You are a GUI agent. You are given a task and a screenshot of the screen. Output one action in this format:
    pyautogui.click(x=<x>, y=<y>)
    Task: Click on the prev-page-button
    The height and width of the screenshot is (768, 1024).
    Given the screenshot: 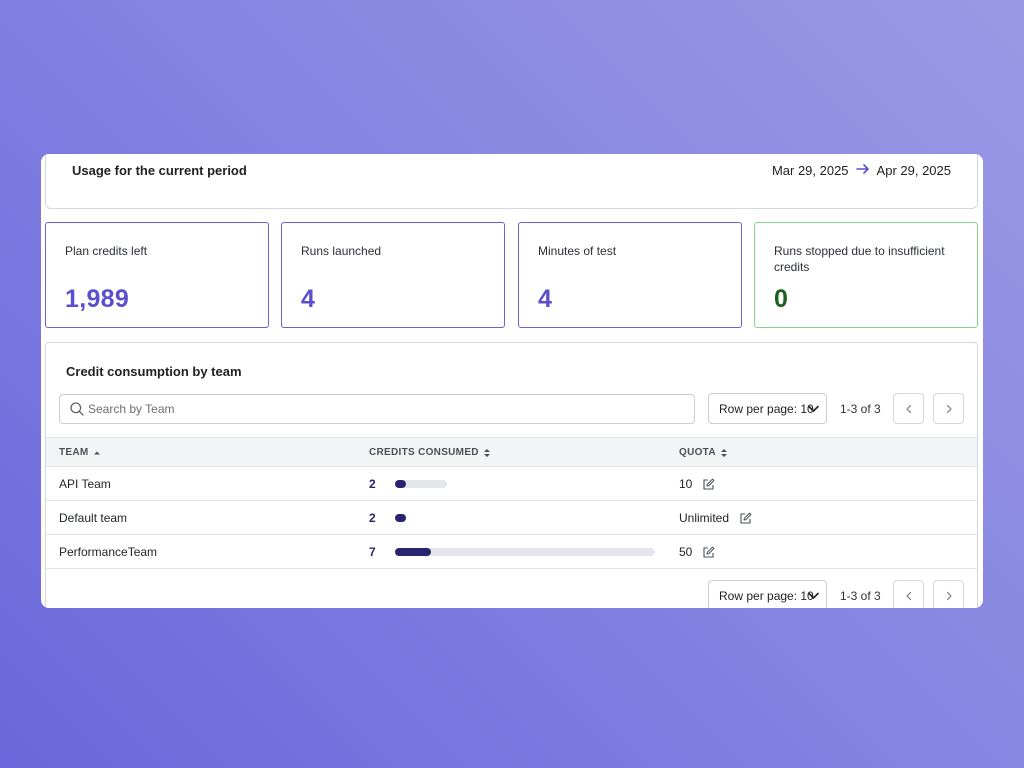 What is the action you would take?
    pyautogui.click(x=908, y=408)
    